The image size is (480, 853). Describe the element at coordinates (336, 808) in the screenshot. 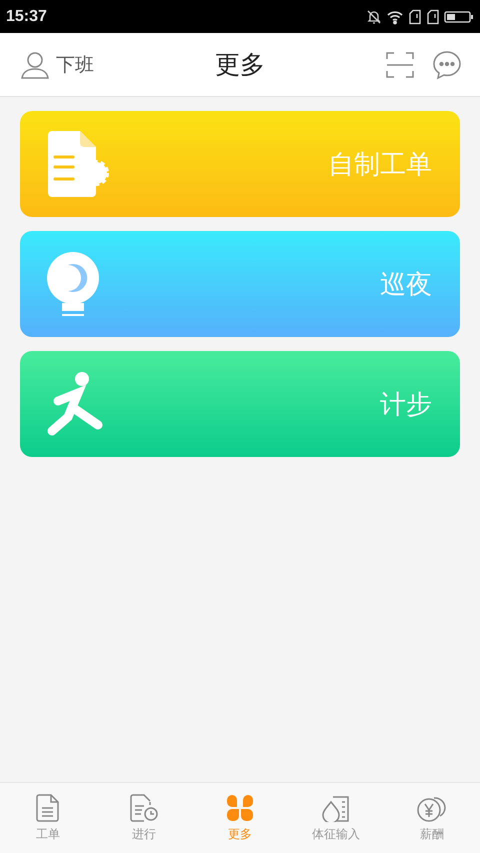

I see `drop-document-icon` at that location.